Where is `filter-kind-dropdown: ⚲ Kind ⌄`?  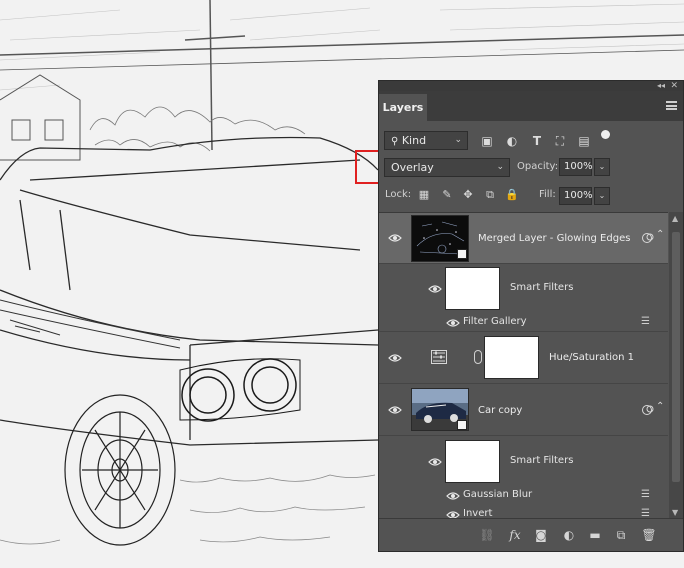 filter-kind-dropdown: ⚲ Kind ⌄ is located at coordinates (426, 140).